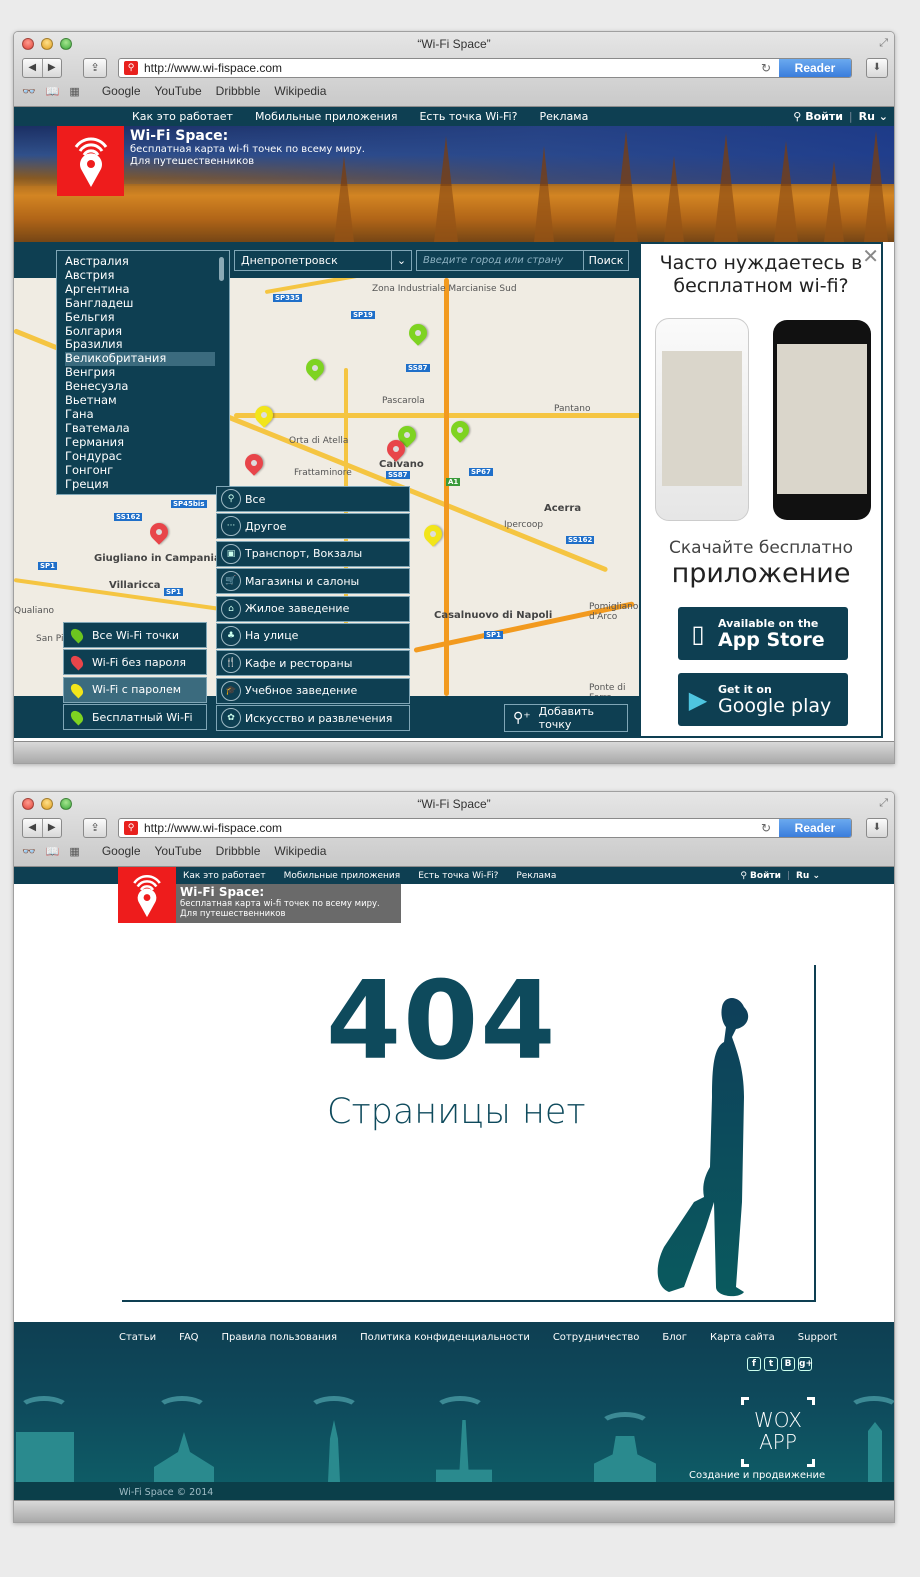  Describe the element at coordinates (313, 526) in the screenshot. I see `category-other: ··· Другое` at that location.